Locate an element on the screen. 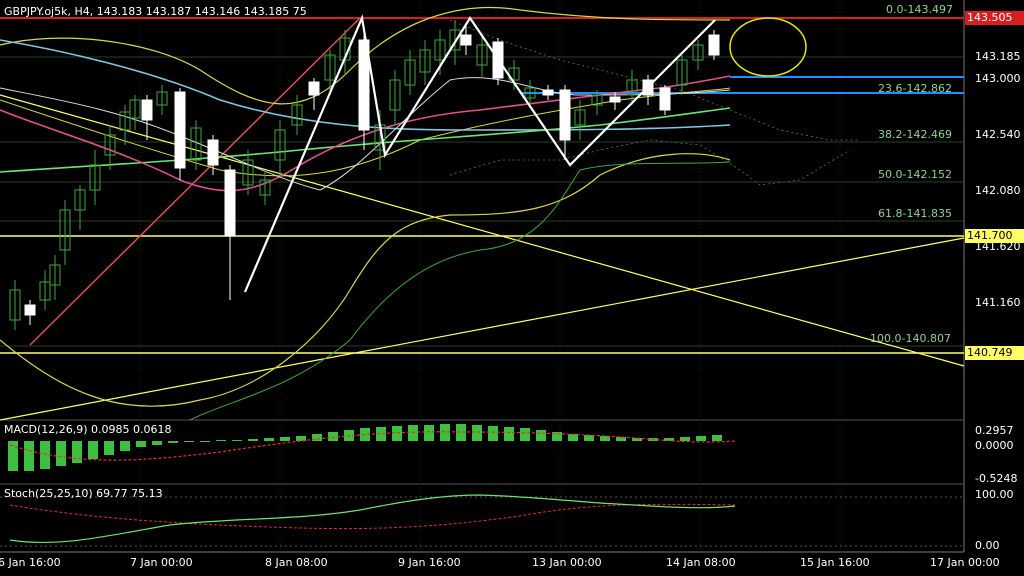 Image resolution: width=1024 pixels, height=576 pixels. time-tick: 6 Jan 16:00 is located at coordinates (30, 562).